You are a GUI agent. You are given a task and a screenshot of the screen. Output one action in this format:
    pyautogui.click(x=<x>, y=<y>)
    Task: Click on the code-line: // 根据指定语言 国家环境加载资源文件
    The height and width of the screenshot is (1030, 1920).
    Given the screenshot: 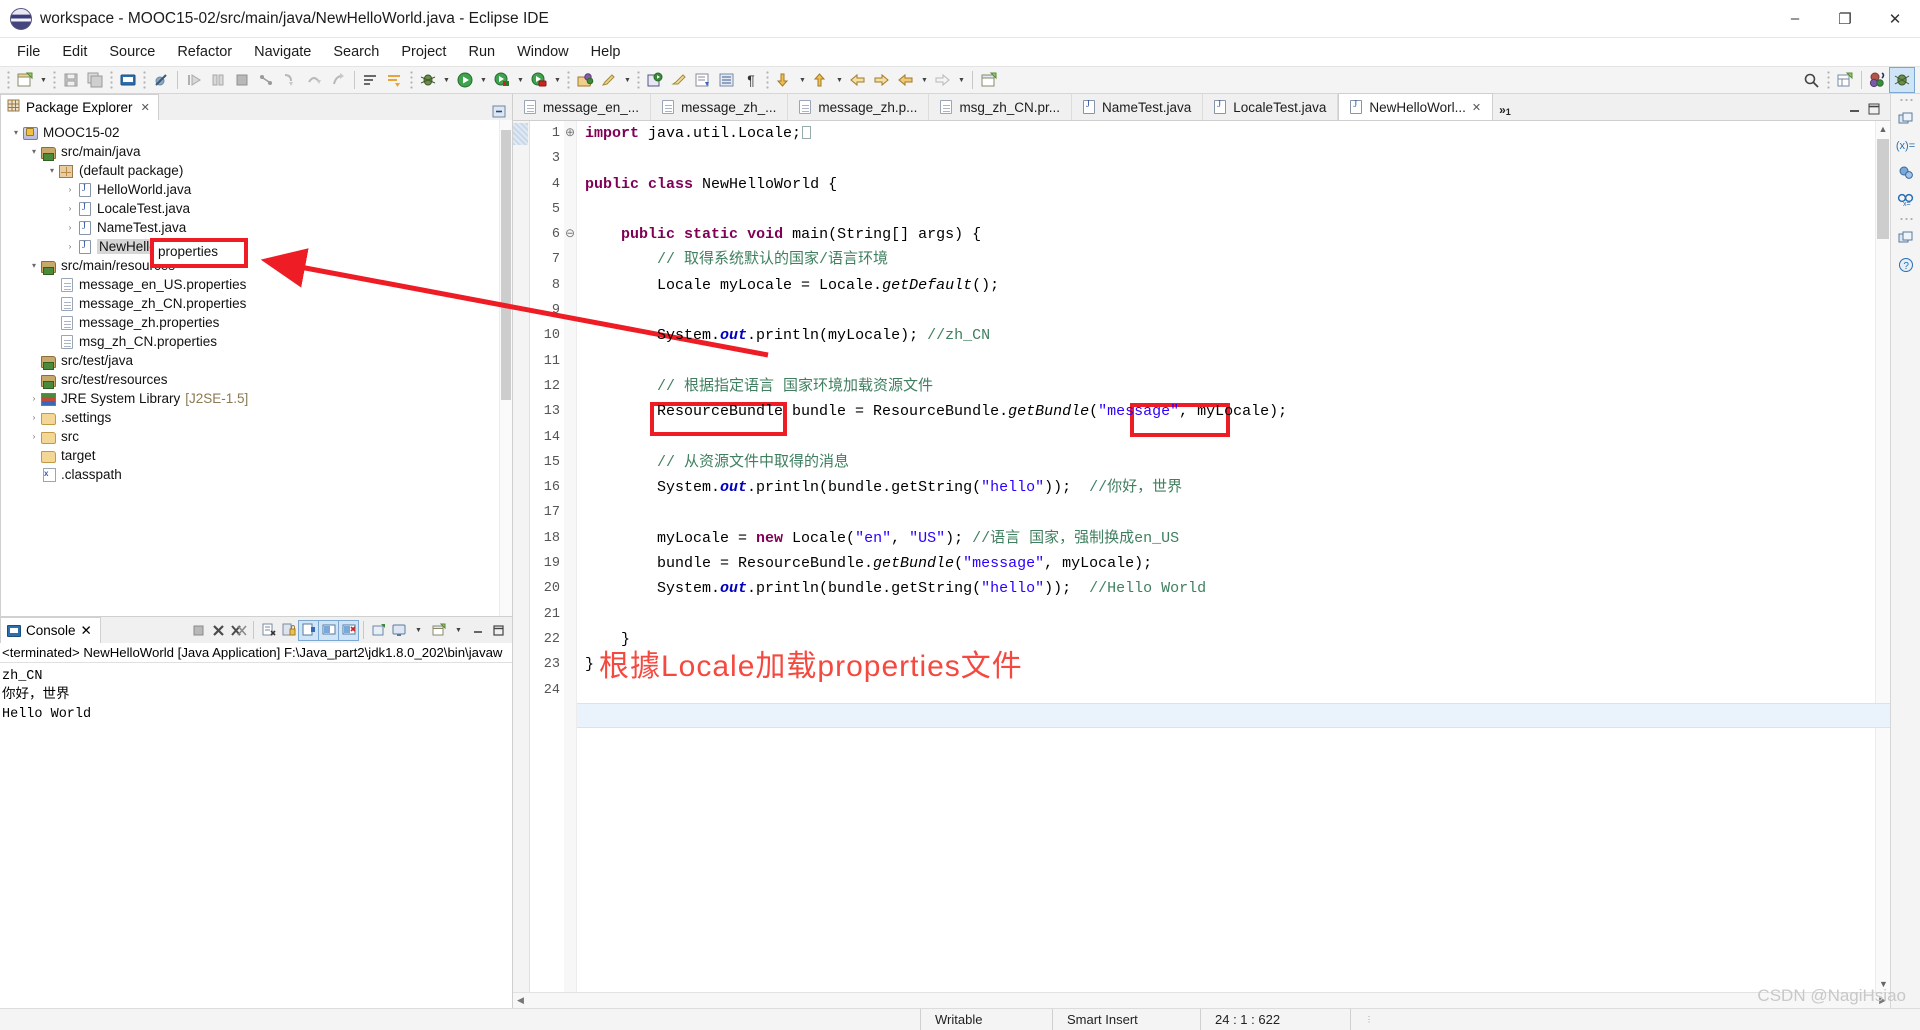 What is the action you would take?
    pyautogui.click(x=1237, y=386)
    